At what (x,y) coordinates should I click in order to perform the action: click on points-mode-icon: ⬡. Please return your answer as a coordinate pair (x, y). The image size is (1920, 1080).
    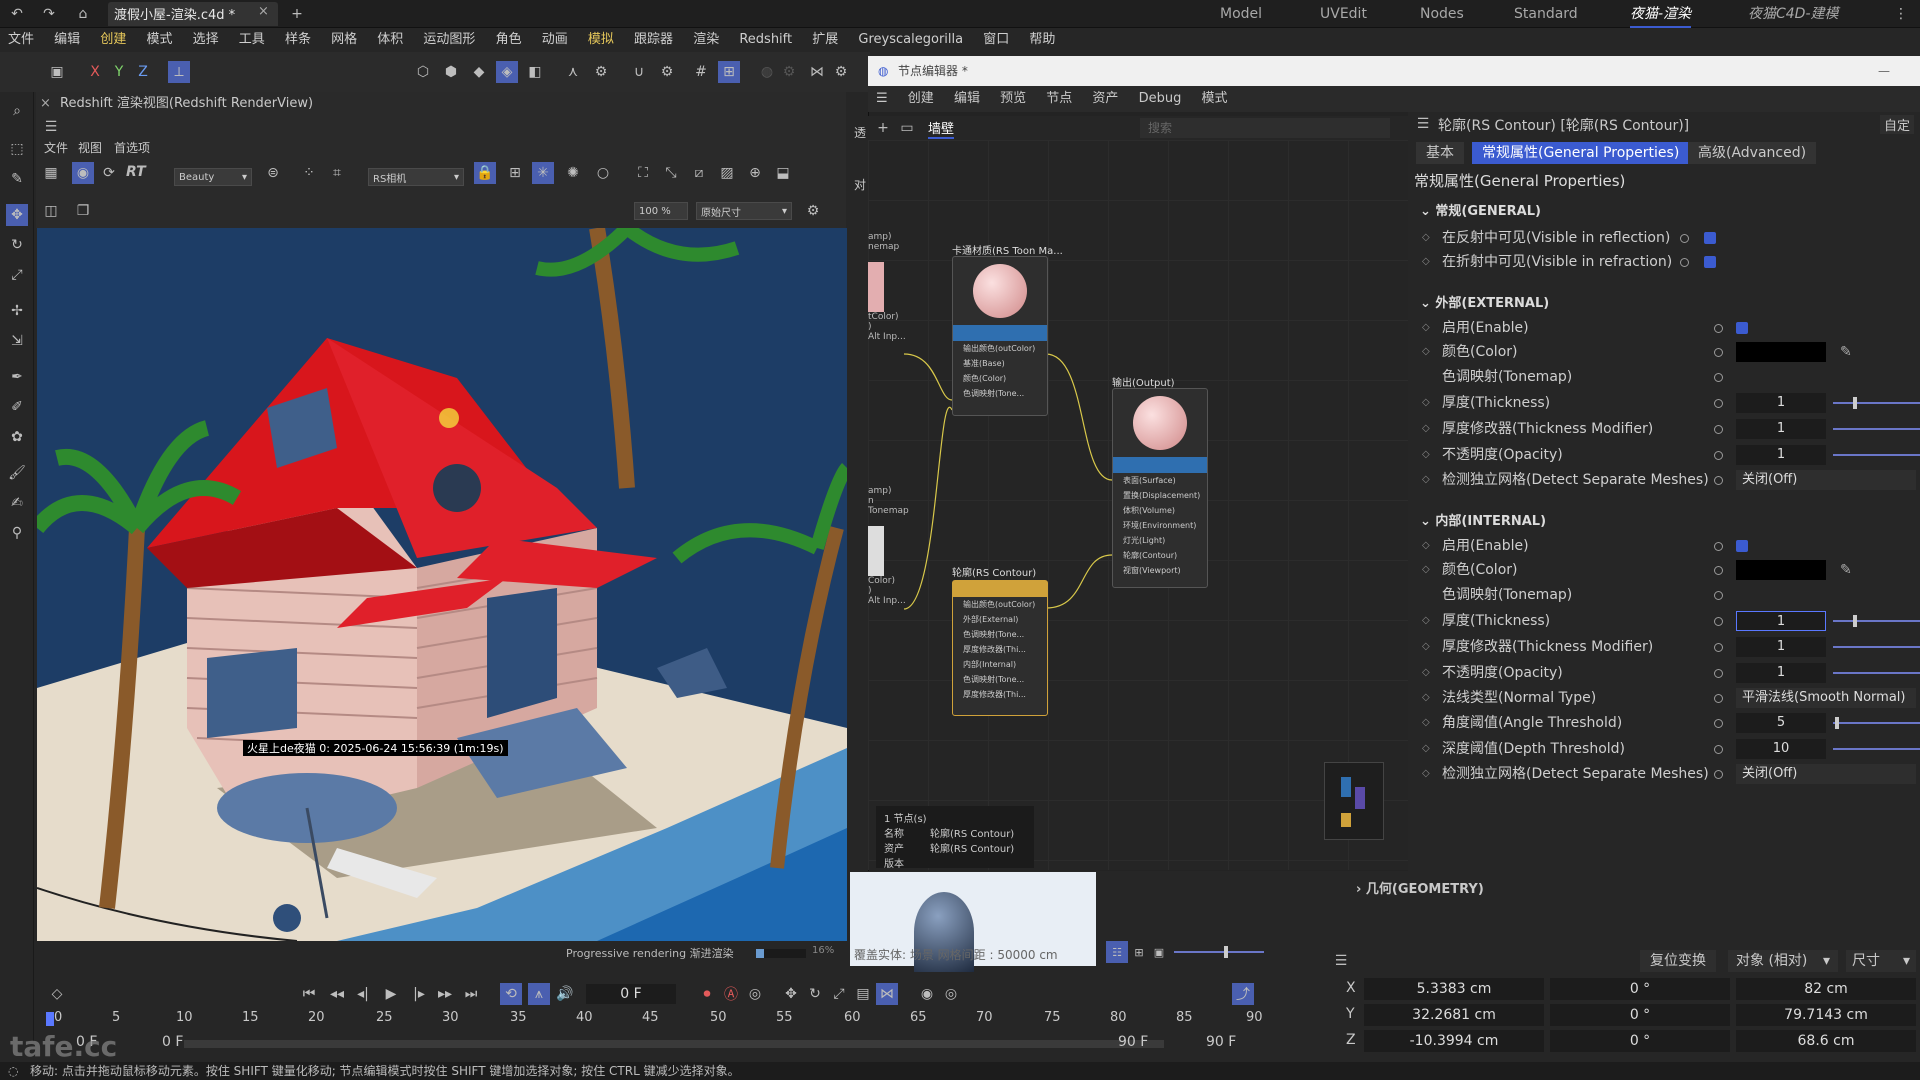
    Looking at the image, I should click on (423, 72).